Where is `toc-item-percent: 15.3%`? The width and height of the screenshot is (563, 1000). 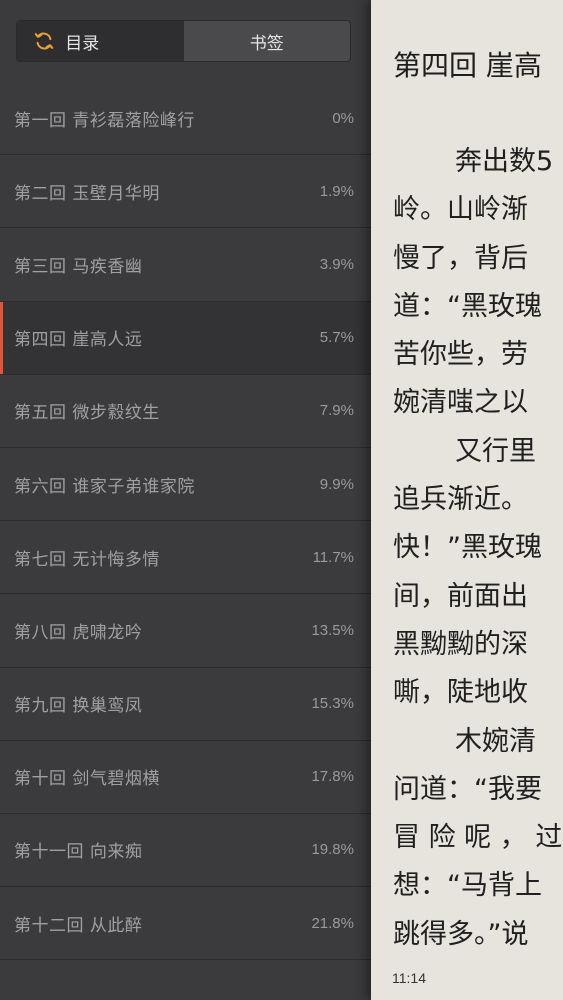
toc-item-percent: 15.3% is located at coordinates (332, 704).